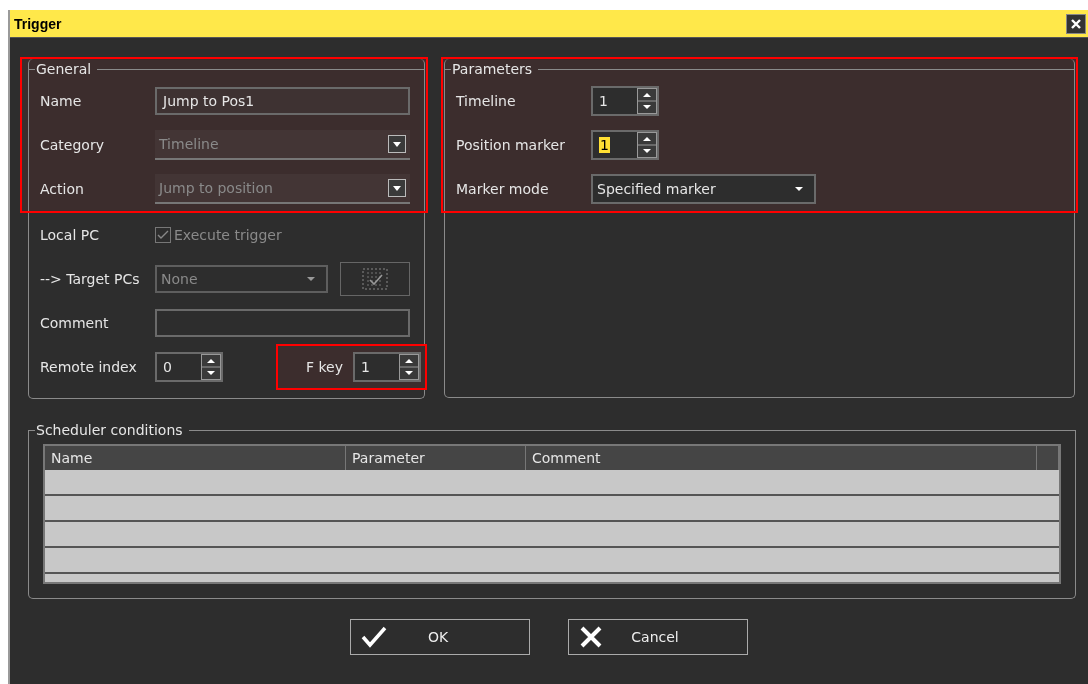 The width and height of the screenshot is (1088, 684). I want to click on number-spinner: 0, so click(189, 367).